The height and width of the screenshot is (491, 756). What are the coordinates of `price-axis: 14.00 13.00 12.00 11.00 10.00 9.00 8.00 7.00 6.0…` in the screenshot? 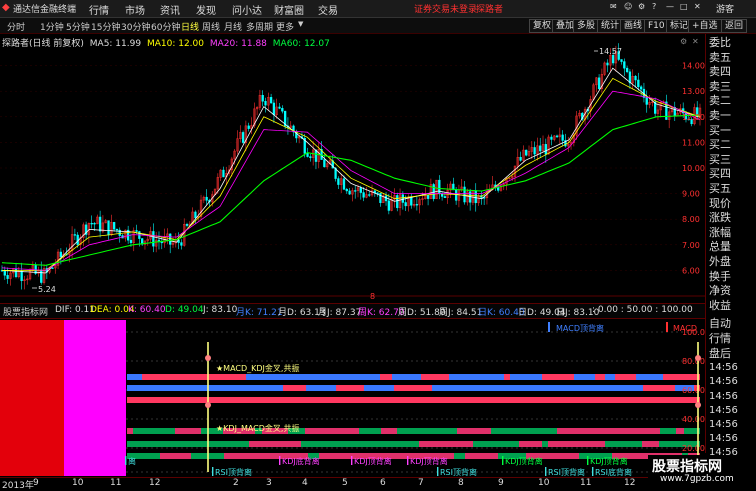 It's located at (693, 169).